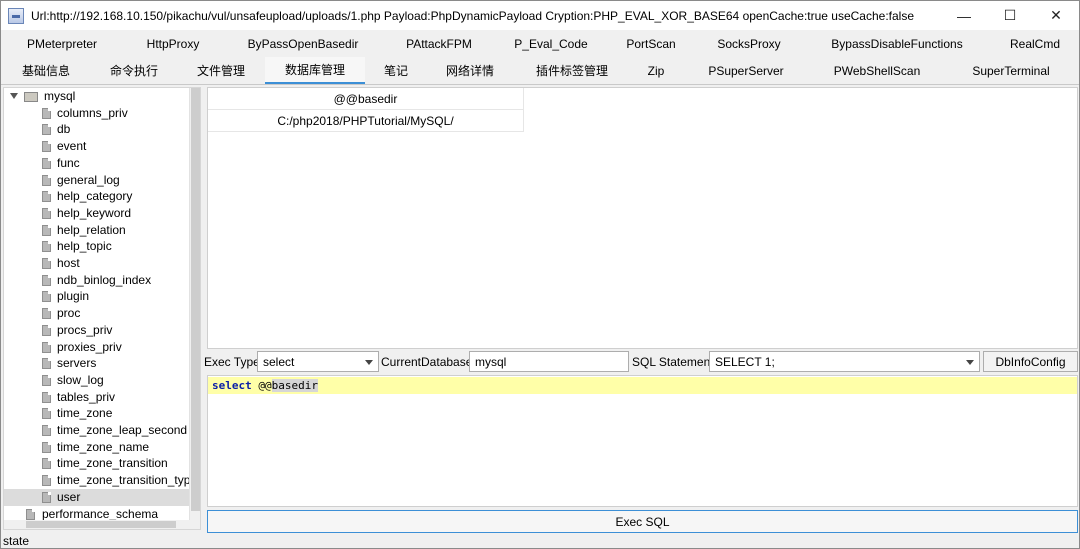 This screenshot has height=549, width=1080. What do you see at coordinates (100, 480) in the screenshot?
I see `tree-node-table: time_zone_transition_type` at bounding box center [100, 480].